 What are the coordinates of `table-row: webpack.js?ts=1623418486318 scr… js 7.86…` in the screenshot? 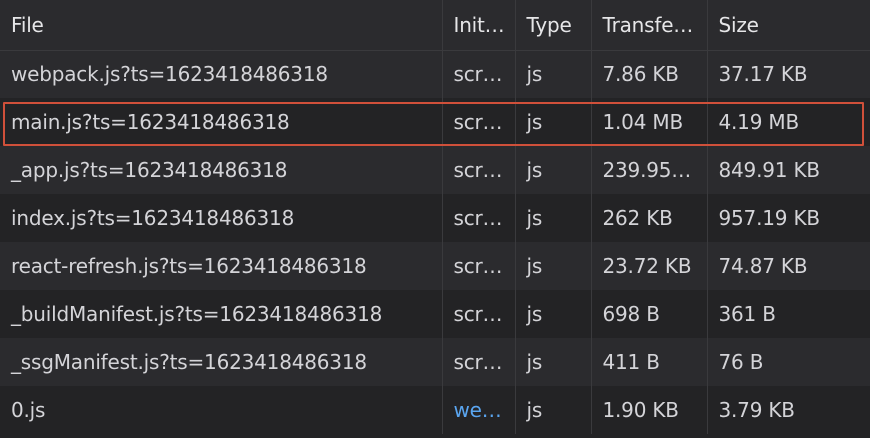 It's located at (435, 74).